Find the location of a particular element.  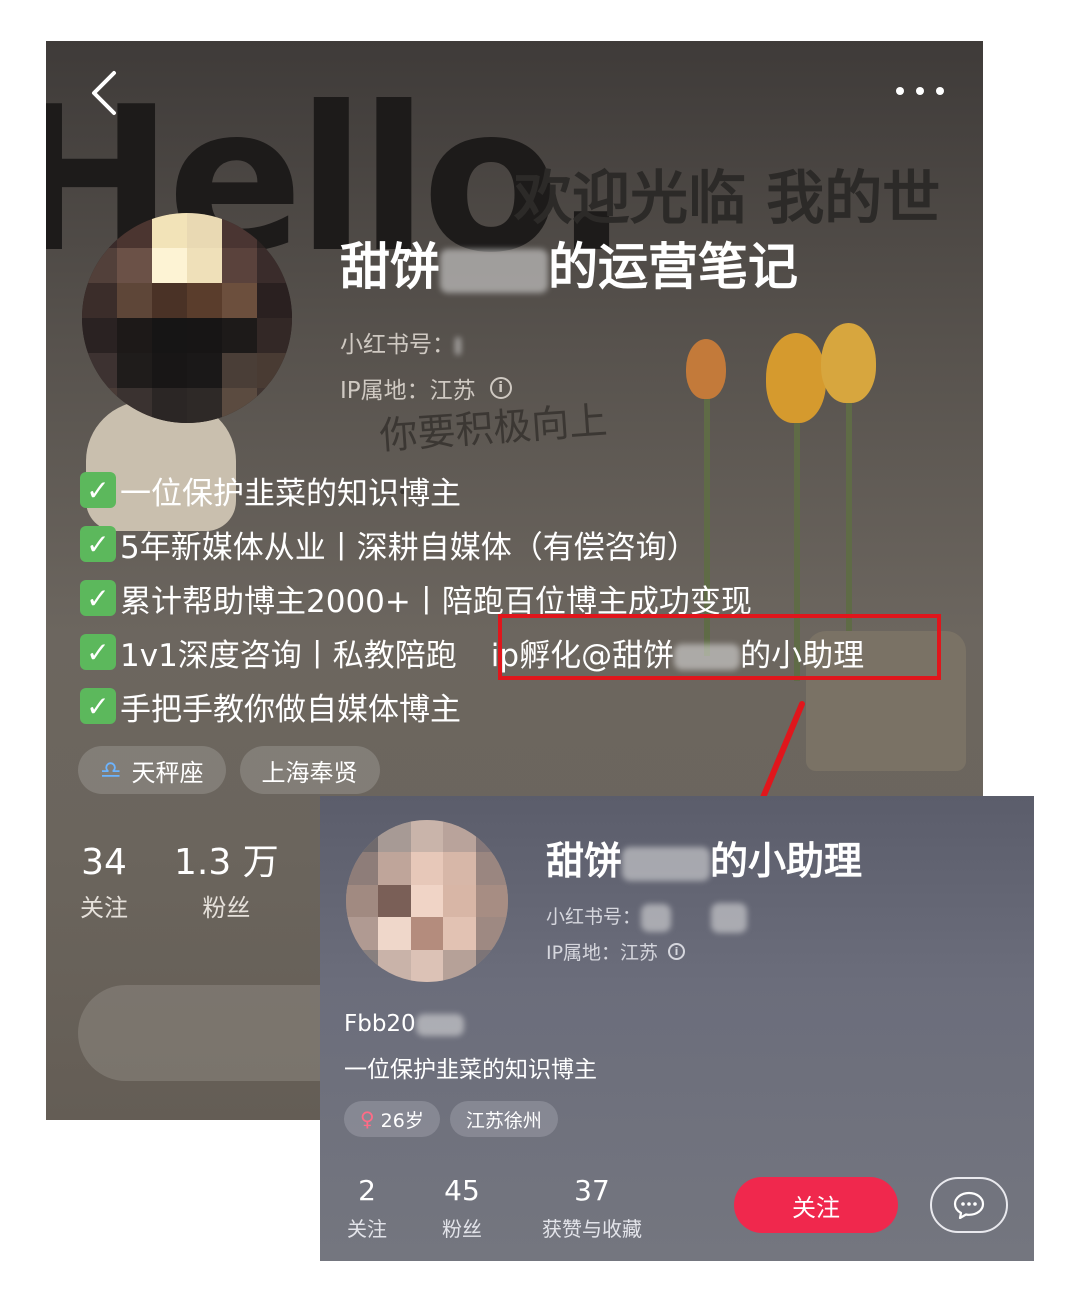

tag-location: 江苏徐州 is located at coordinates (503, 1119).